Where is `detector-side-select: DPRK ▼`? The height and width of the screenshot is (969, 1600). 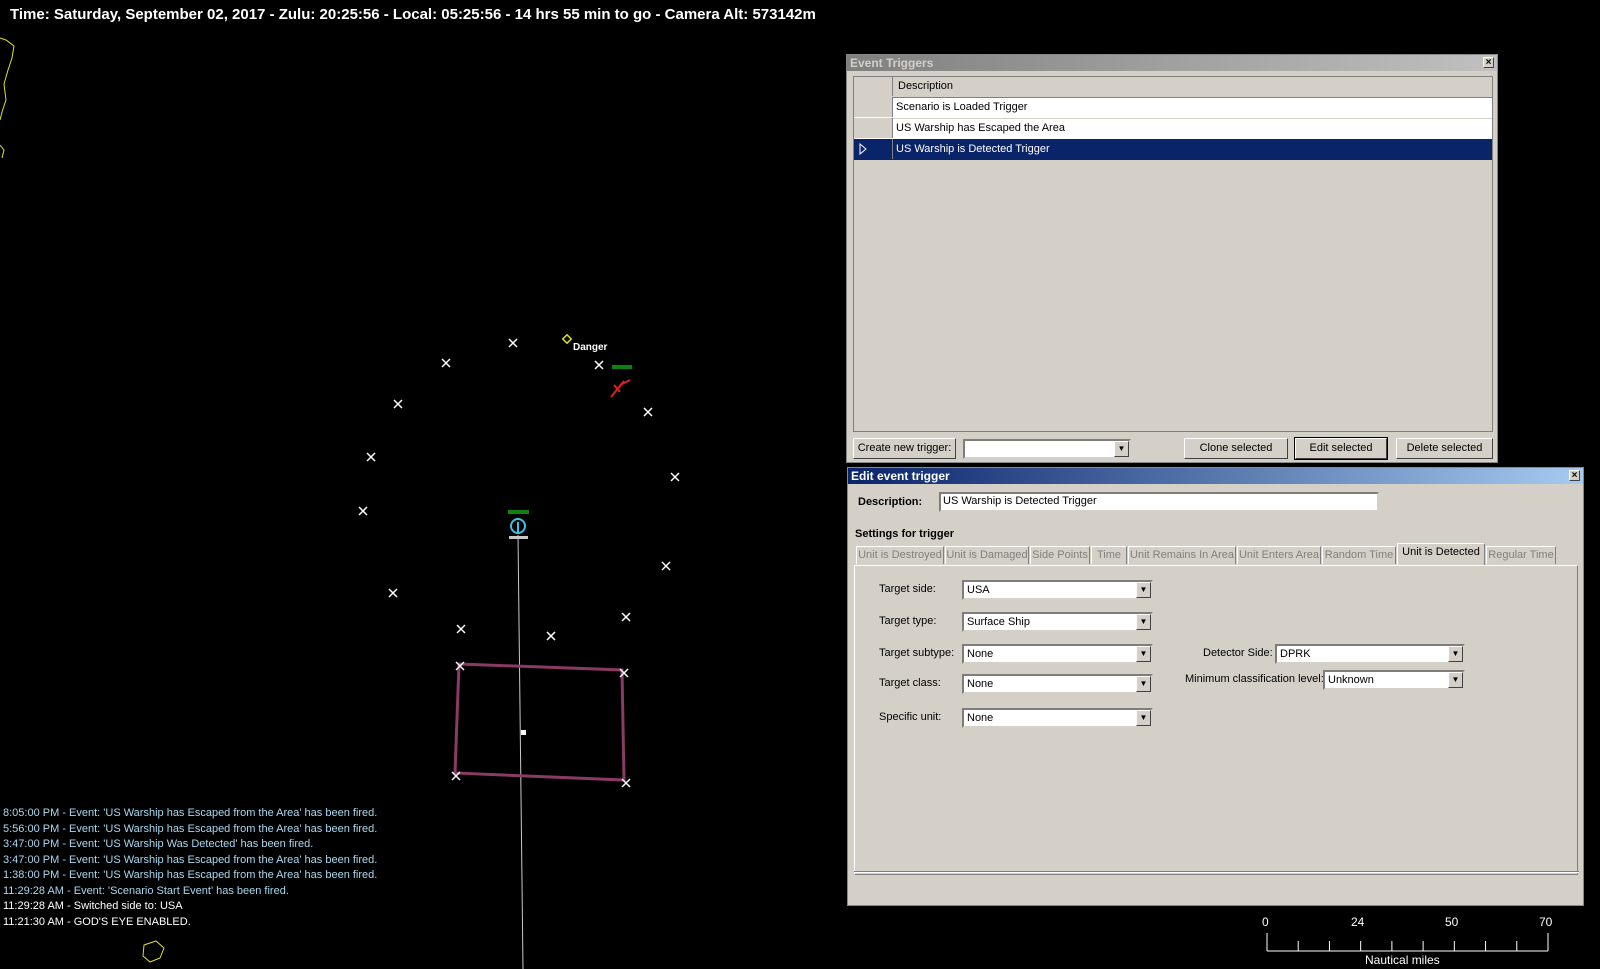 detector-side-select: DPRK ▼ is located at coordinates (1370, 654).